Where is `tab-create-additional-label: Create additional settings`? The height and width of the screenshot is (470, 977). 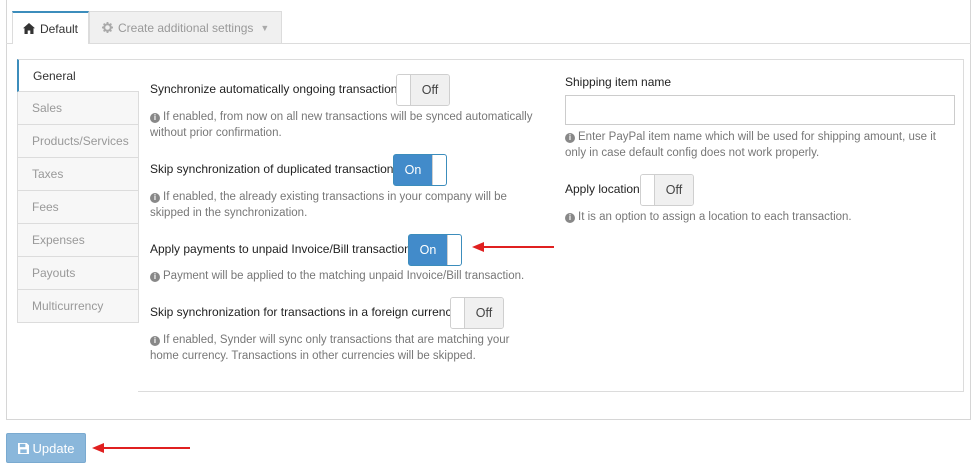
tab-create-additional-label: Create additional settings is located at coordinates (186, 27).